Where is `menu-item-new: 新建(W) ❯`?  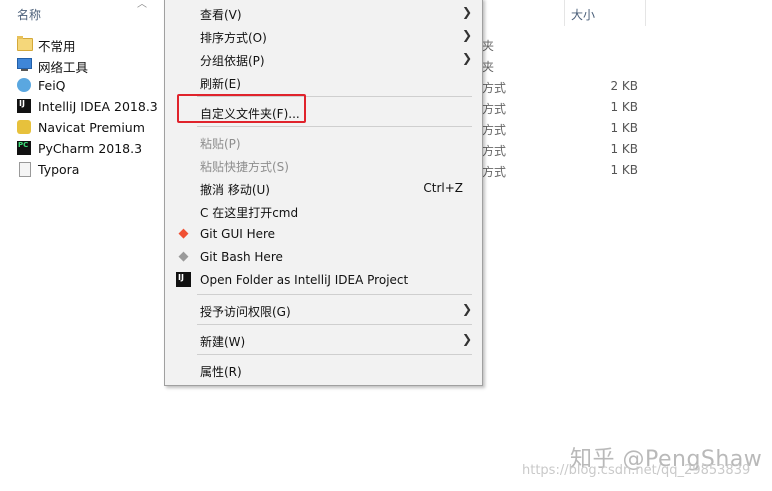
menu-item-new: 新建(W) ❯ is located at coordinates (323, 340).